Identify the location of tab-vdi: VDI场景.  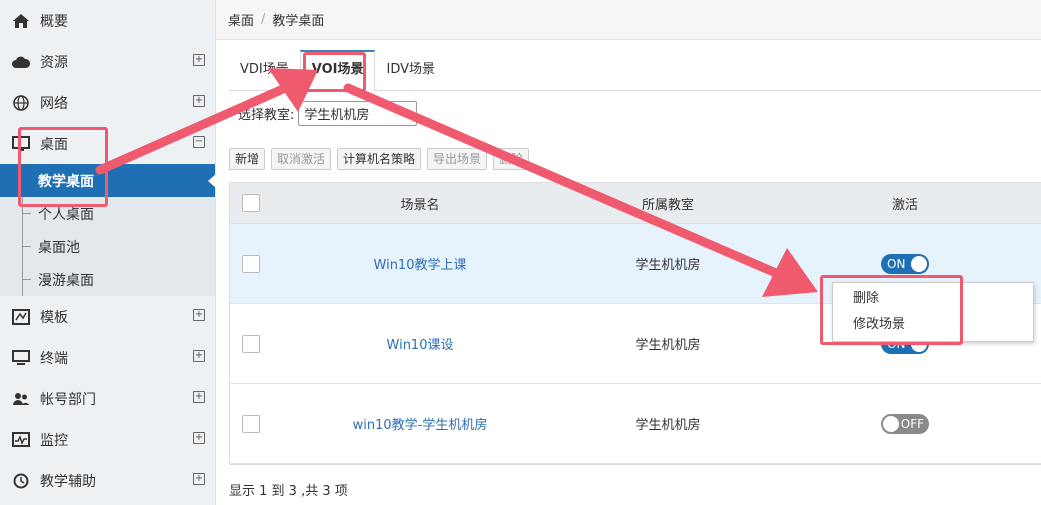
(264, 70).